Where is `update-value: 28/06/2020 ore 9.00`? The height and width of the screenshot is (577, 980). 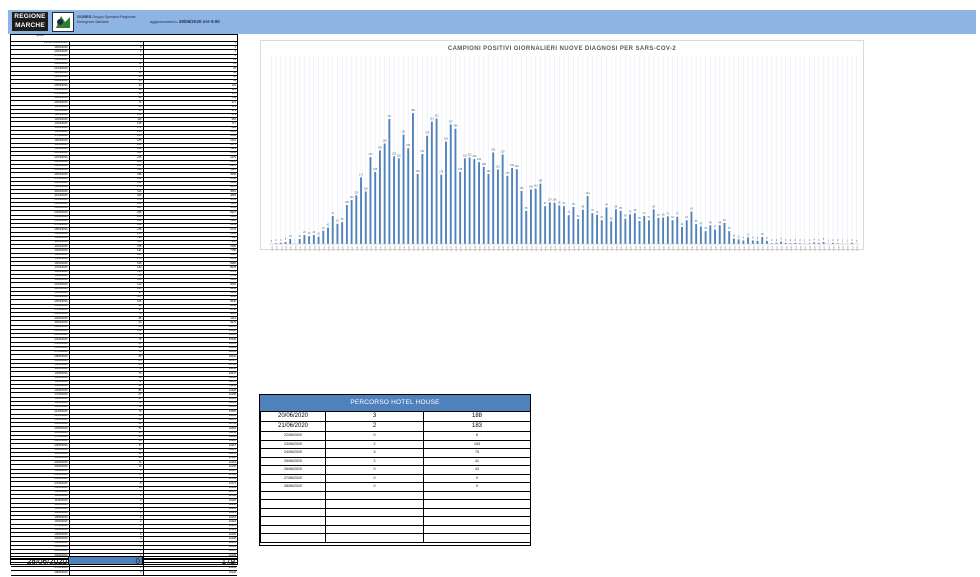 update-value: 28/06/2020 ore 9.00 is located at coordinates (199, 21).